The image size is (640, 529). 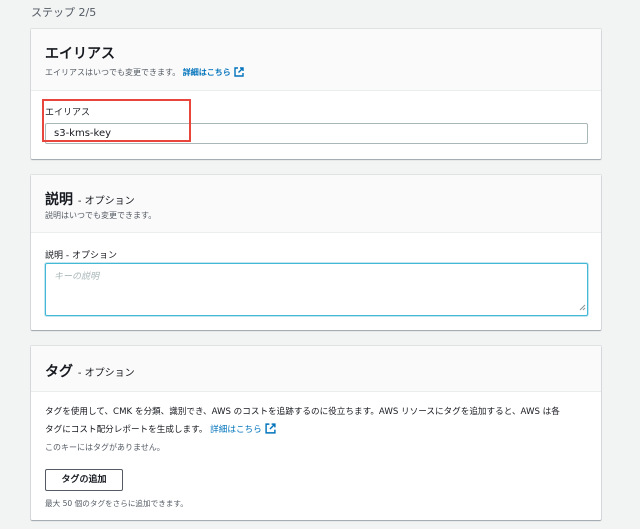 What do you see at coordinates (126, 430) in the screenshot?
I see `tags-description-text-2: タグにコスト配分レポートを生成します。` at bounding box center [126, 430].